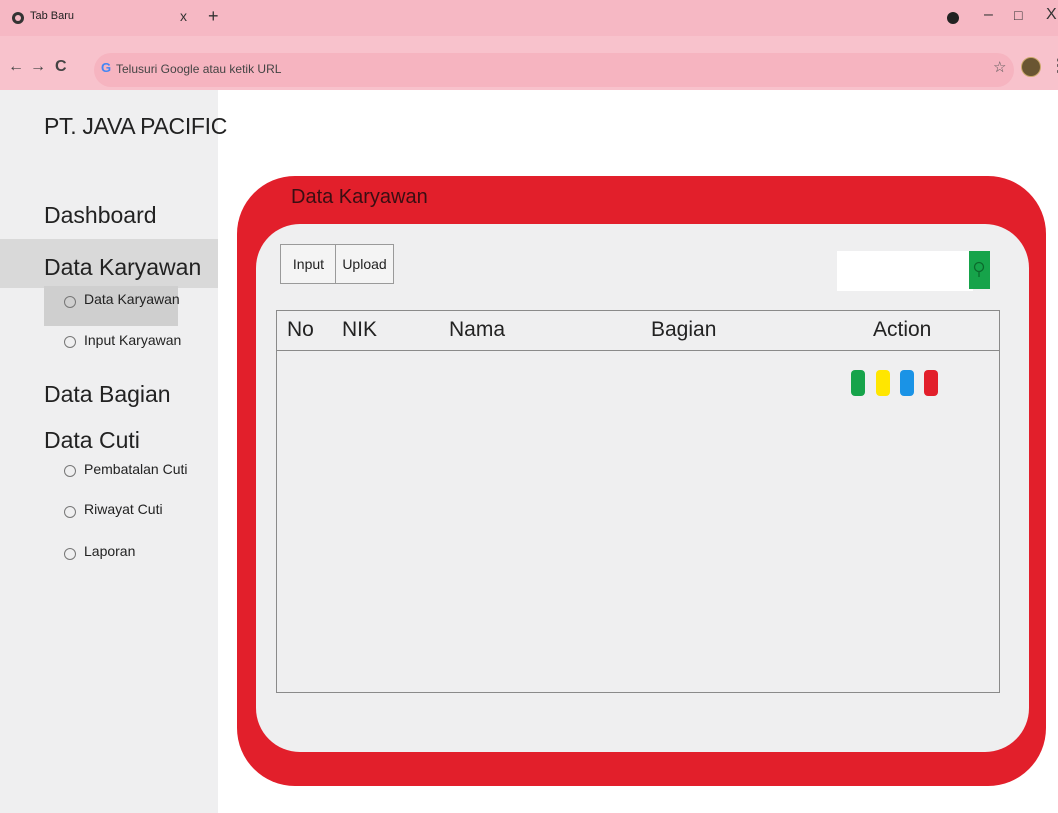 The width and height of the screenshot is (1058, 813). I want to click on yellow-action-button, so click(883, 383).